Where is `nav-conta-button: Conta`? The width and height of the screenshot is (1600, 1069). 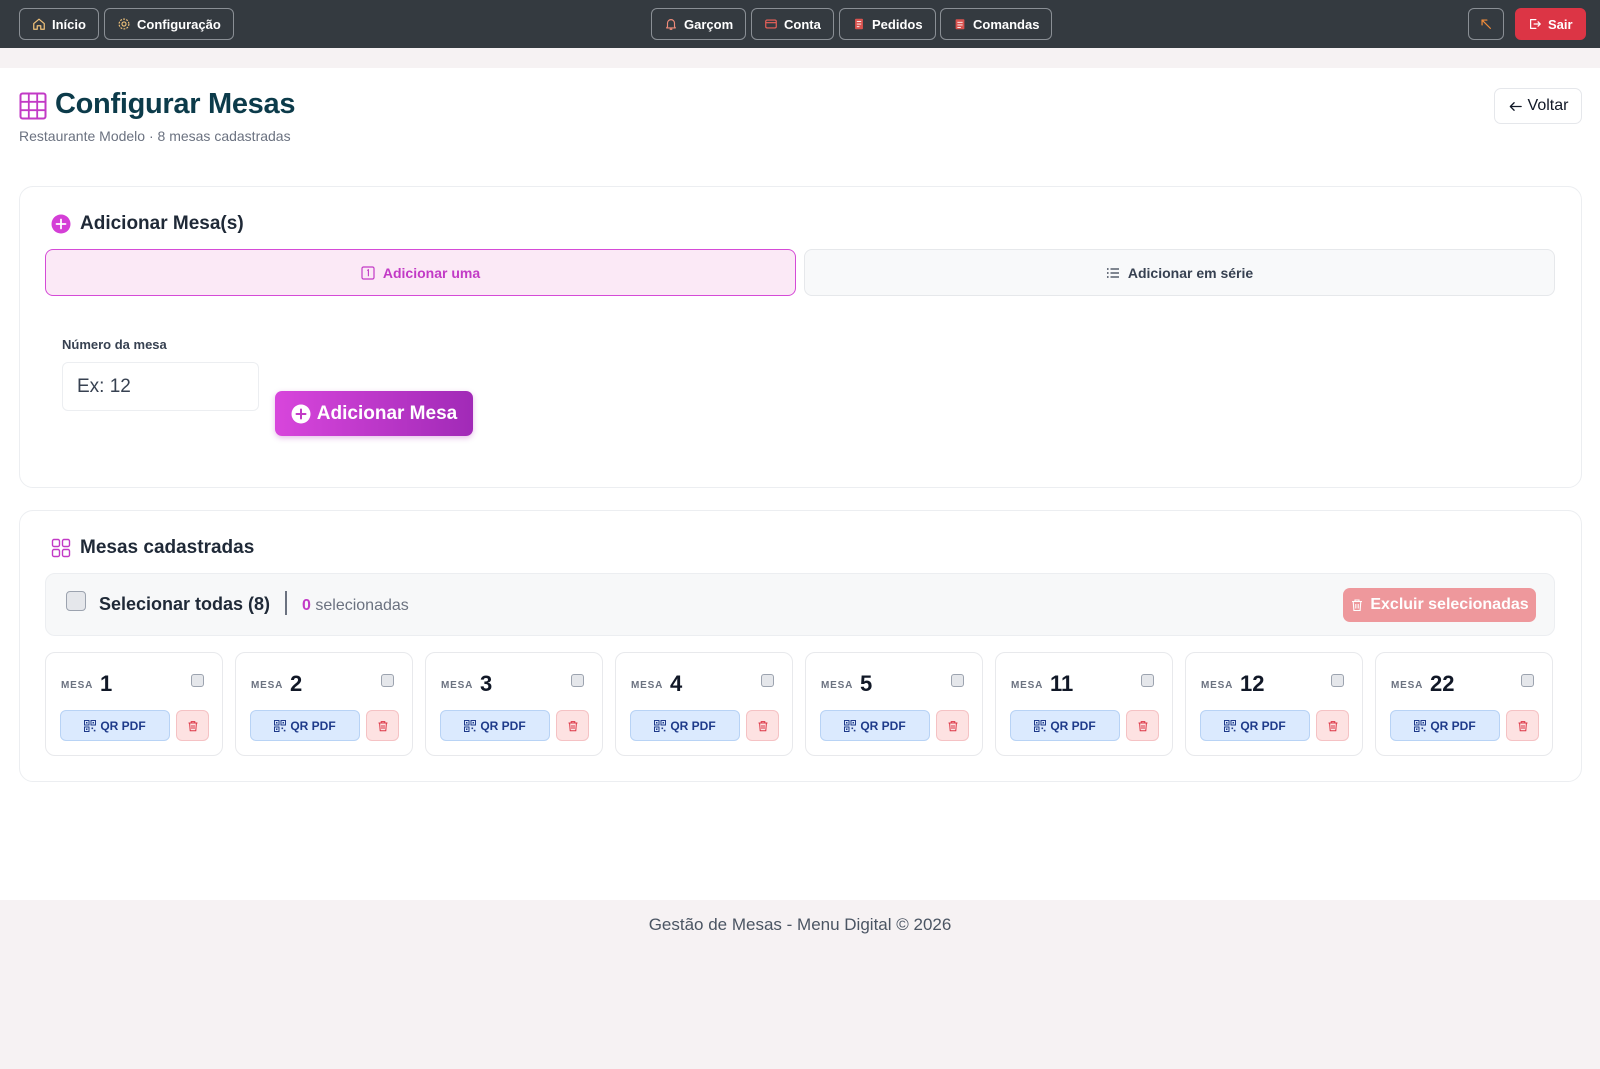
nav-conta-button: Conta is located at coordinates (792, 24).